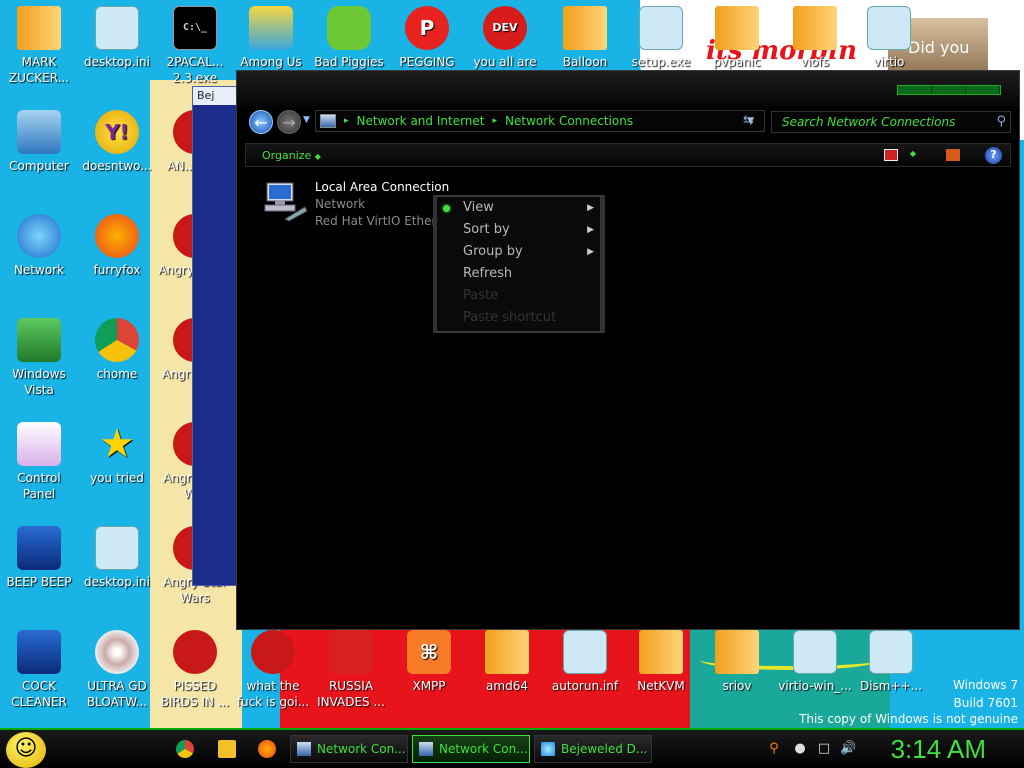  What do you see at coordinates (518, 208) in the screenshot?
I see `menu-item-view: View ▶` at bounding box center [518, 208].